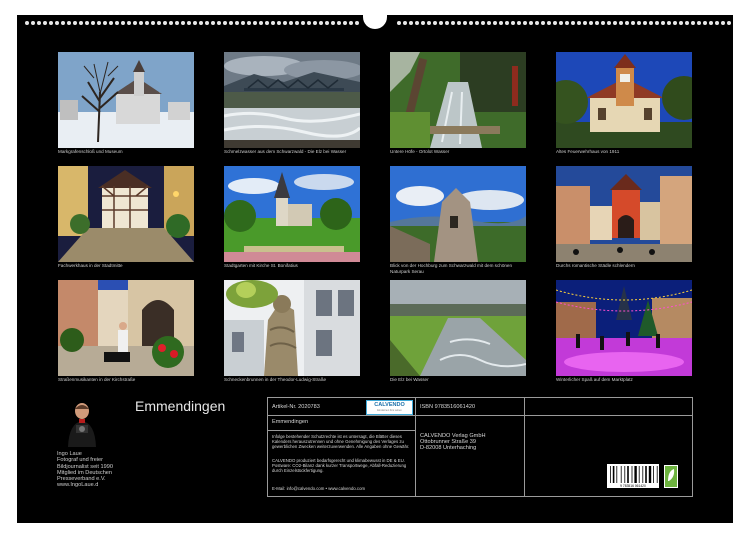  What do you see at coordinates (624, 328) in the screenshot?
I see `photo-ice-rink` at bounding box center [624, 328].